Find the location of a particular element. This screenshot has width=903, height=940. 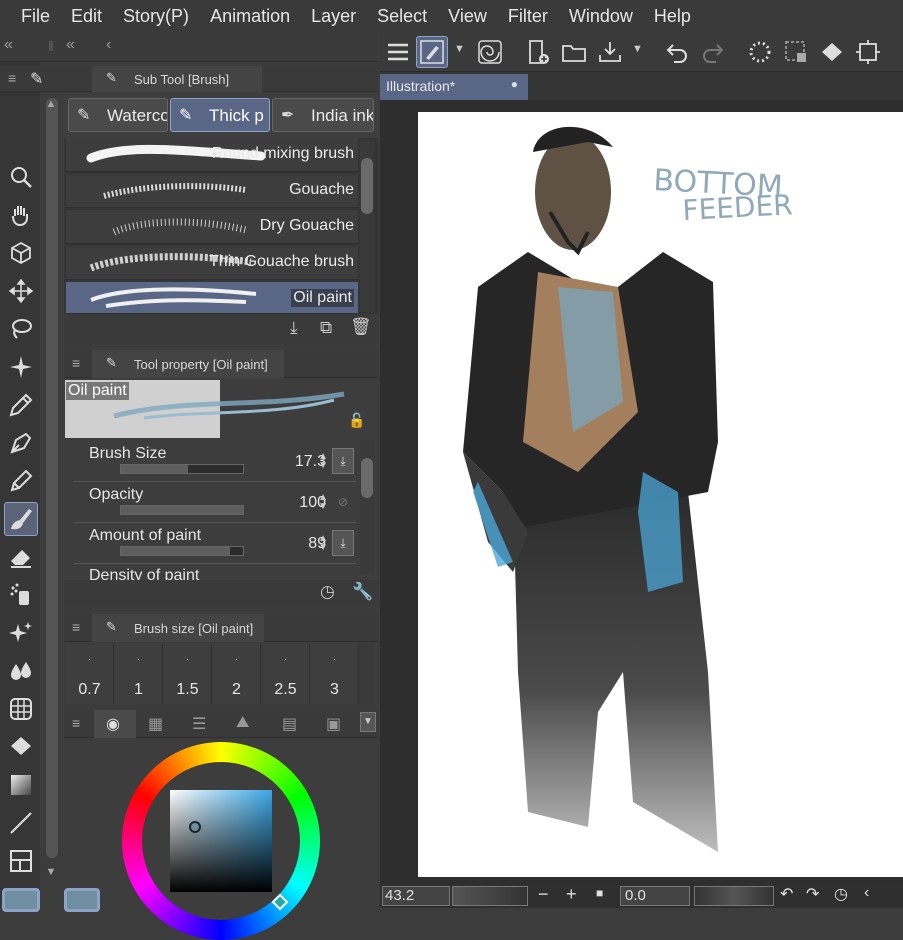

opacity-dynamics-icon: ⊘ is located at coordinates (343, 502).